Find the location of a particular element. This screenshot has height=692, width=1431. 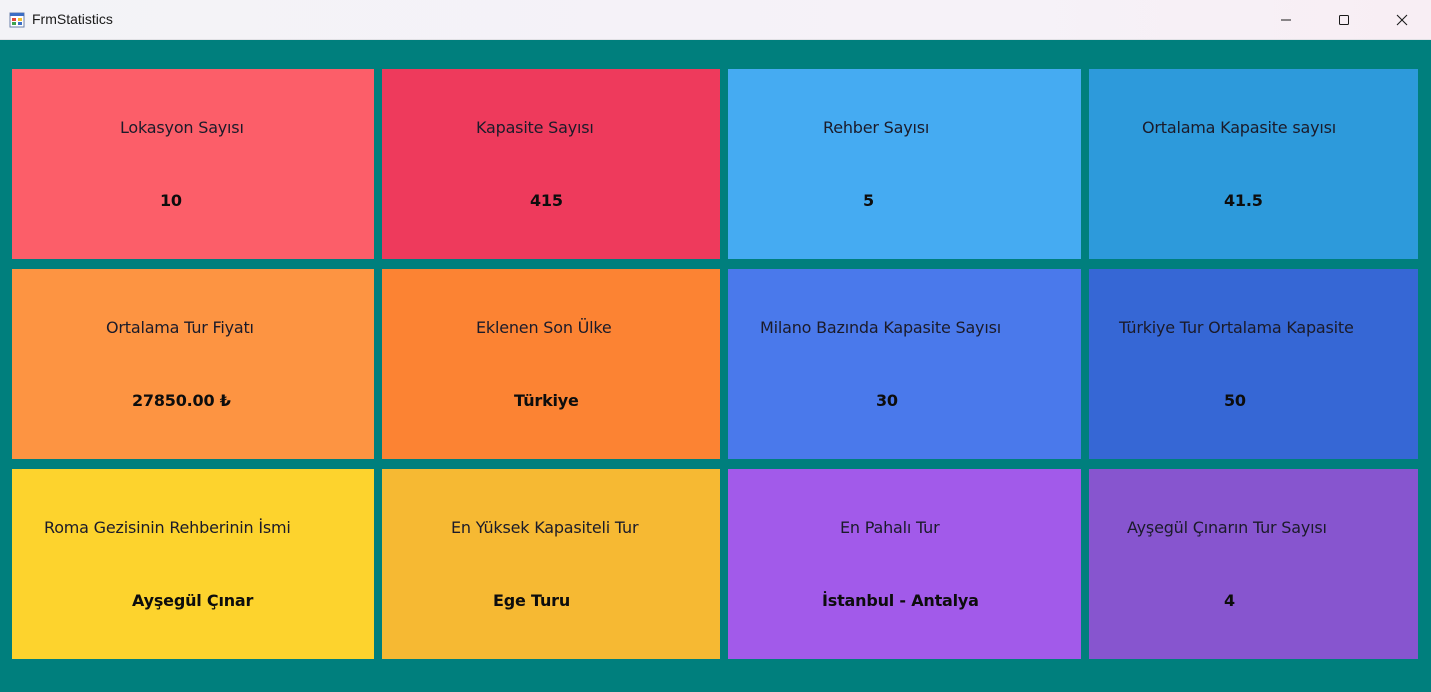

window-title: FrmStatistics is located at coordinates (72, 19).